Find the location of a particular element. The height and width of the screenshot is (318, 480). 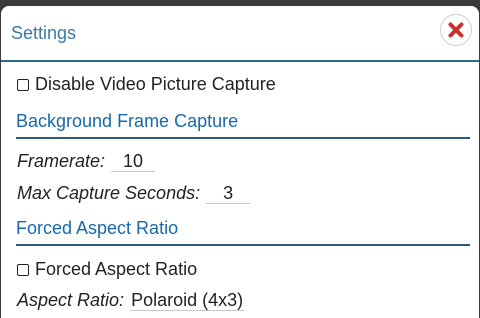

close-button is located at coordinates (456, 30).